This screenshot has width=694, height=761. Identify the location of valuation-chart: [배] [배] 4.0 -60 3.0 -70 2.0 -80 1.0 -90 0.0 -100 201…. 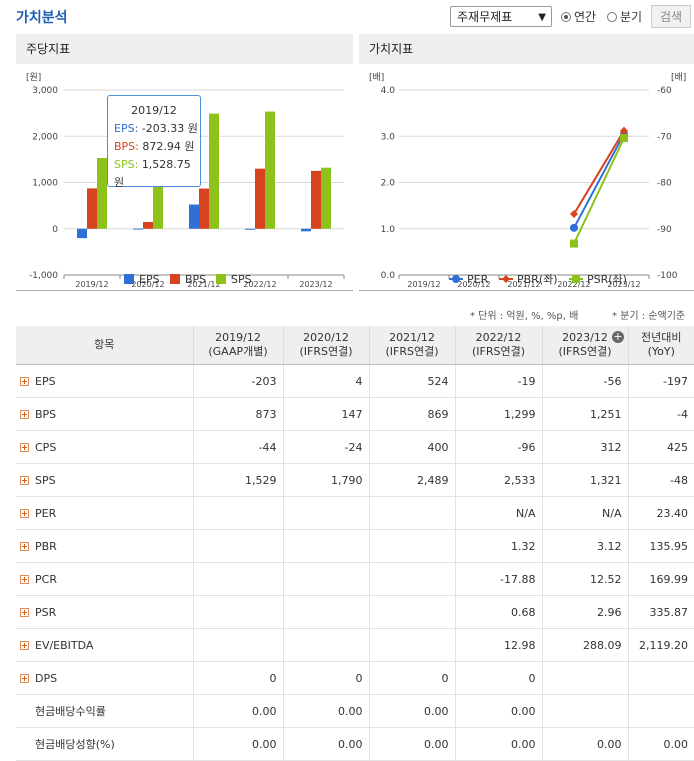
(527, 180).